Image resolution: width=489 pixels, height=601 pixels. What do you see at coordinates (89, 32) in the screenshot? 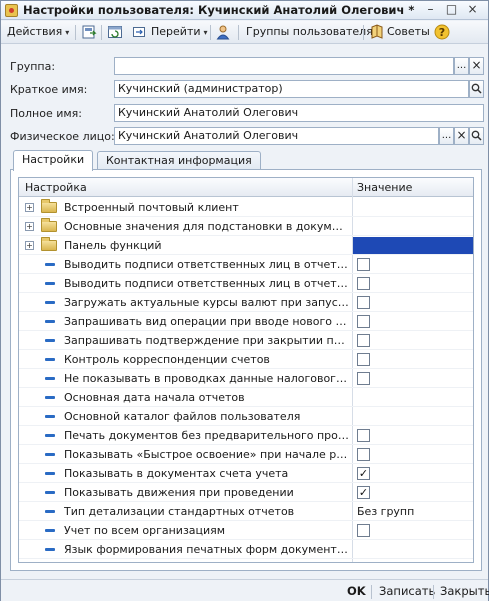
I see `save-and-close-icon` at bounding box center [89, 32].